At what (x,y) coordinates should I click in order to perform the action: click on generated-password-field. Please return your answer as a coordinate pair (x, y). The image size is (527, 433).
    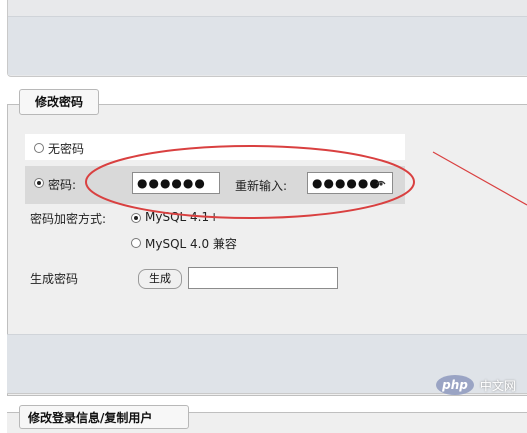
    Looking at the image, I should click on (263, 278).